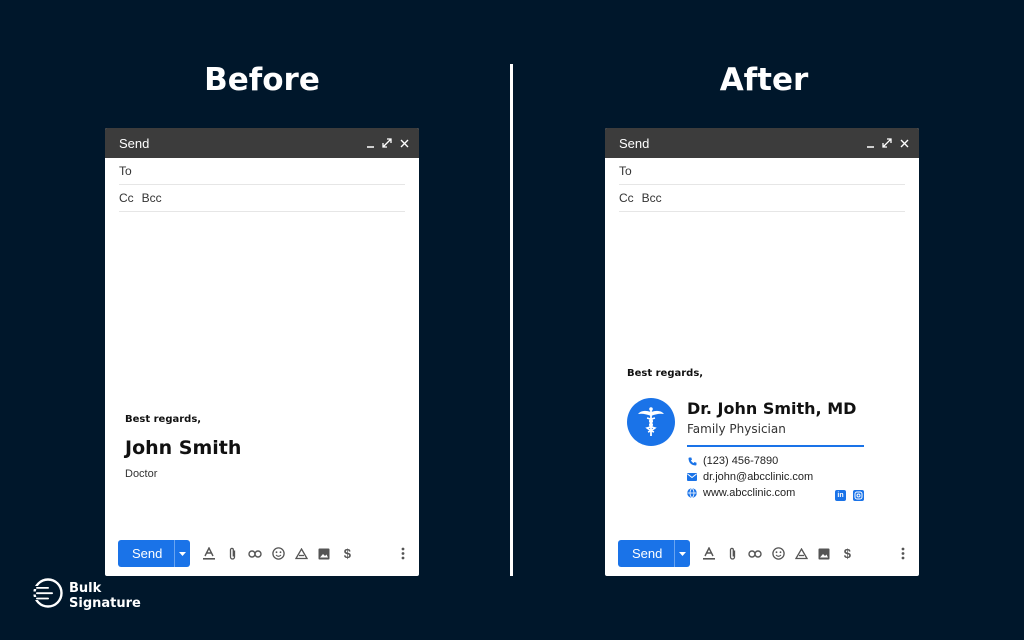 Image resolution: width=1024 pixels, height=640 pixels. I want to click on email-row: dr.john@abcclinic.com, so click(750, 477).